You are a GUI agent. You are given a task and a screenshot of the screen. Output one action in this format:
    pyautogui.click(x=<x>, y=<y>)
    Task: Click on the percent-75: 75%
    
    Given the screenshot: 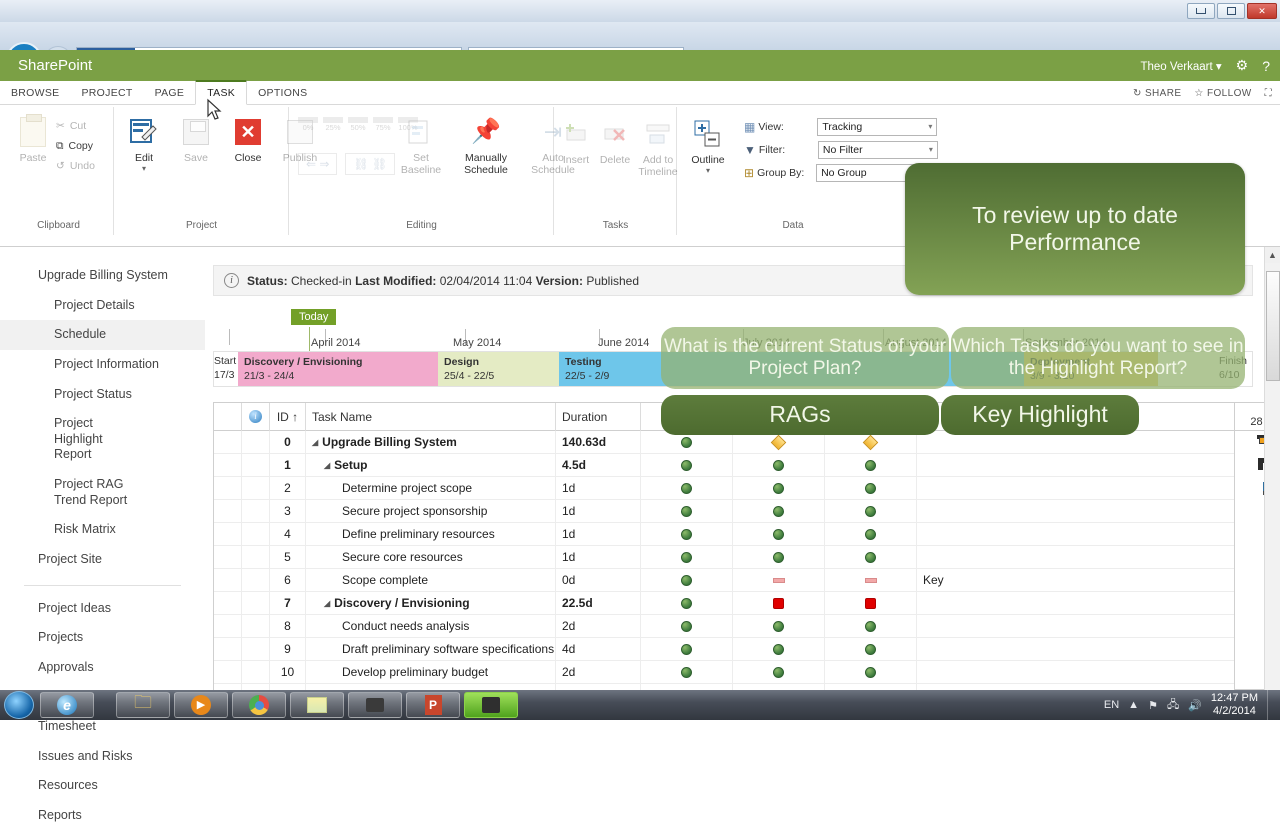 What is the action you would take?
    pyautogui.click(x=383, y=124)
    